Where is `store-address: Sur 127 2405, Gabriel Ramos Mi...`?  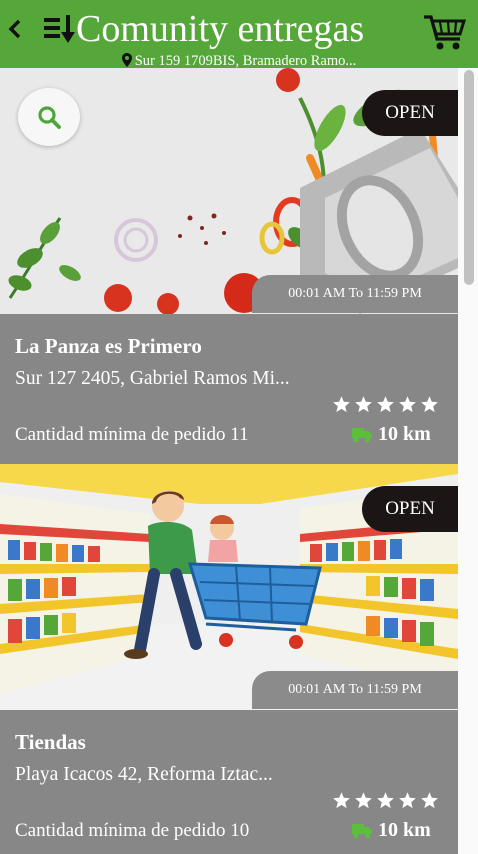 store-address: Sur 127 2405, Gabriel Ramos Mi... is located at coordinates (152, 378).